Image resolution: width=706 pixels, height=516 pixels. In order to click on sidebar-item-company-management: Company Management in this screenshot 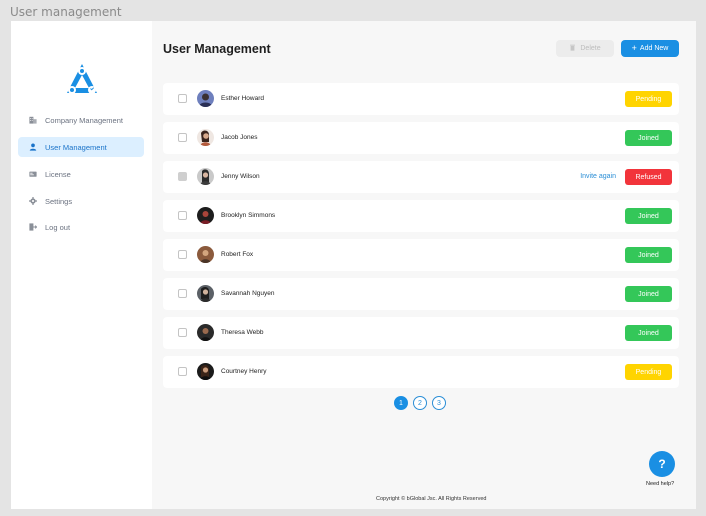, I will do `click(81, 120)`.